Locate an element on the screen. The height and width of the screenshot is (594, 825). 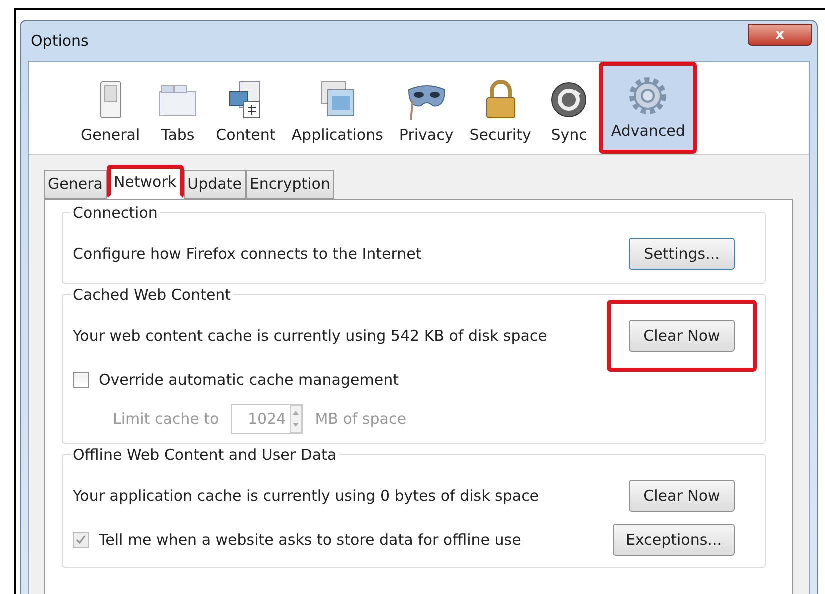
checkbox is located at coordinates (81, 380).